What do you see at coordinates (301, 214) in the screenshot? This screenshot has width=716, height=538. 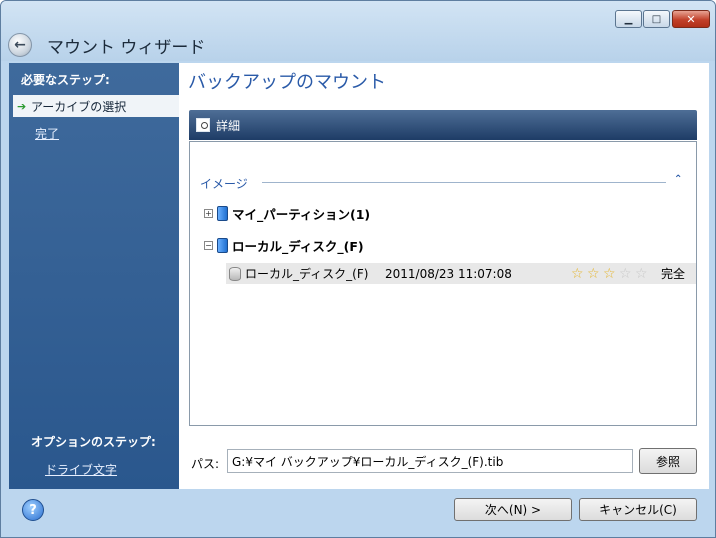 I see `tree-node-label: マイ_パーティション(1)` at bounding box center [301, 214].